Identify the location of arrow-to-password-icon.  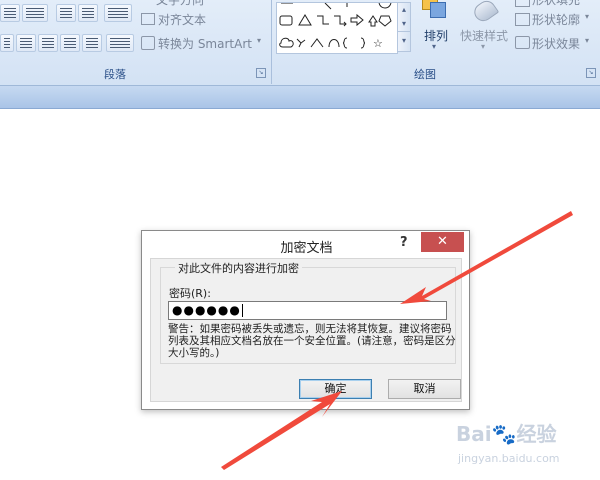
(486, 257).